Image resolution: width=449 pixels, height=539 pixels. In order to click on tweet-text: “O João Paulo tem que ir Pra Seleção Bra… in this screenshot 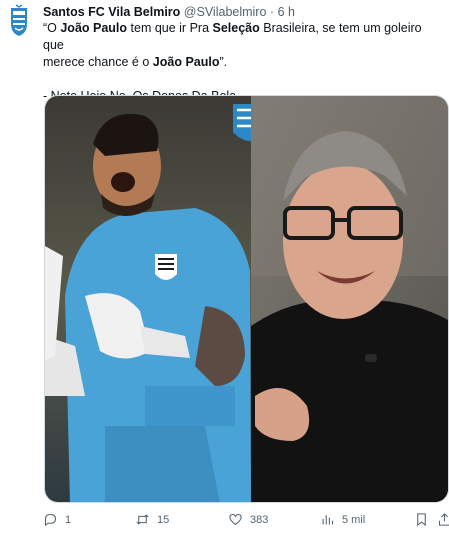, I will do `click(243, 62)`.